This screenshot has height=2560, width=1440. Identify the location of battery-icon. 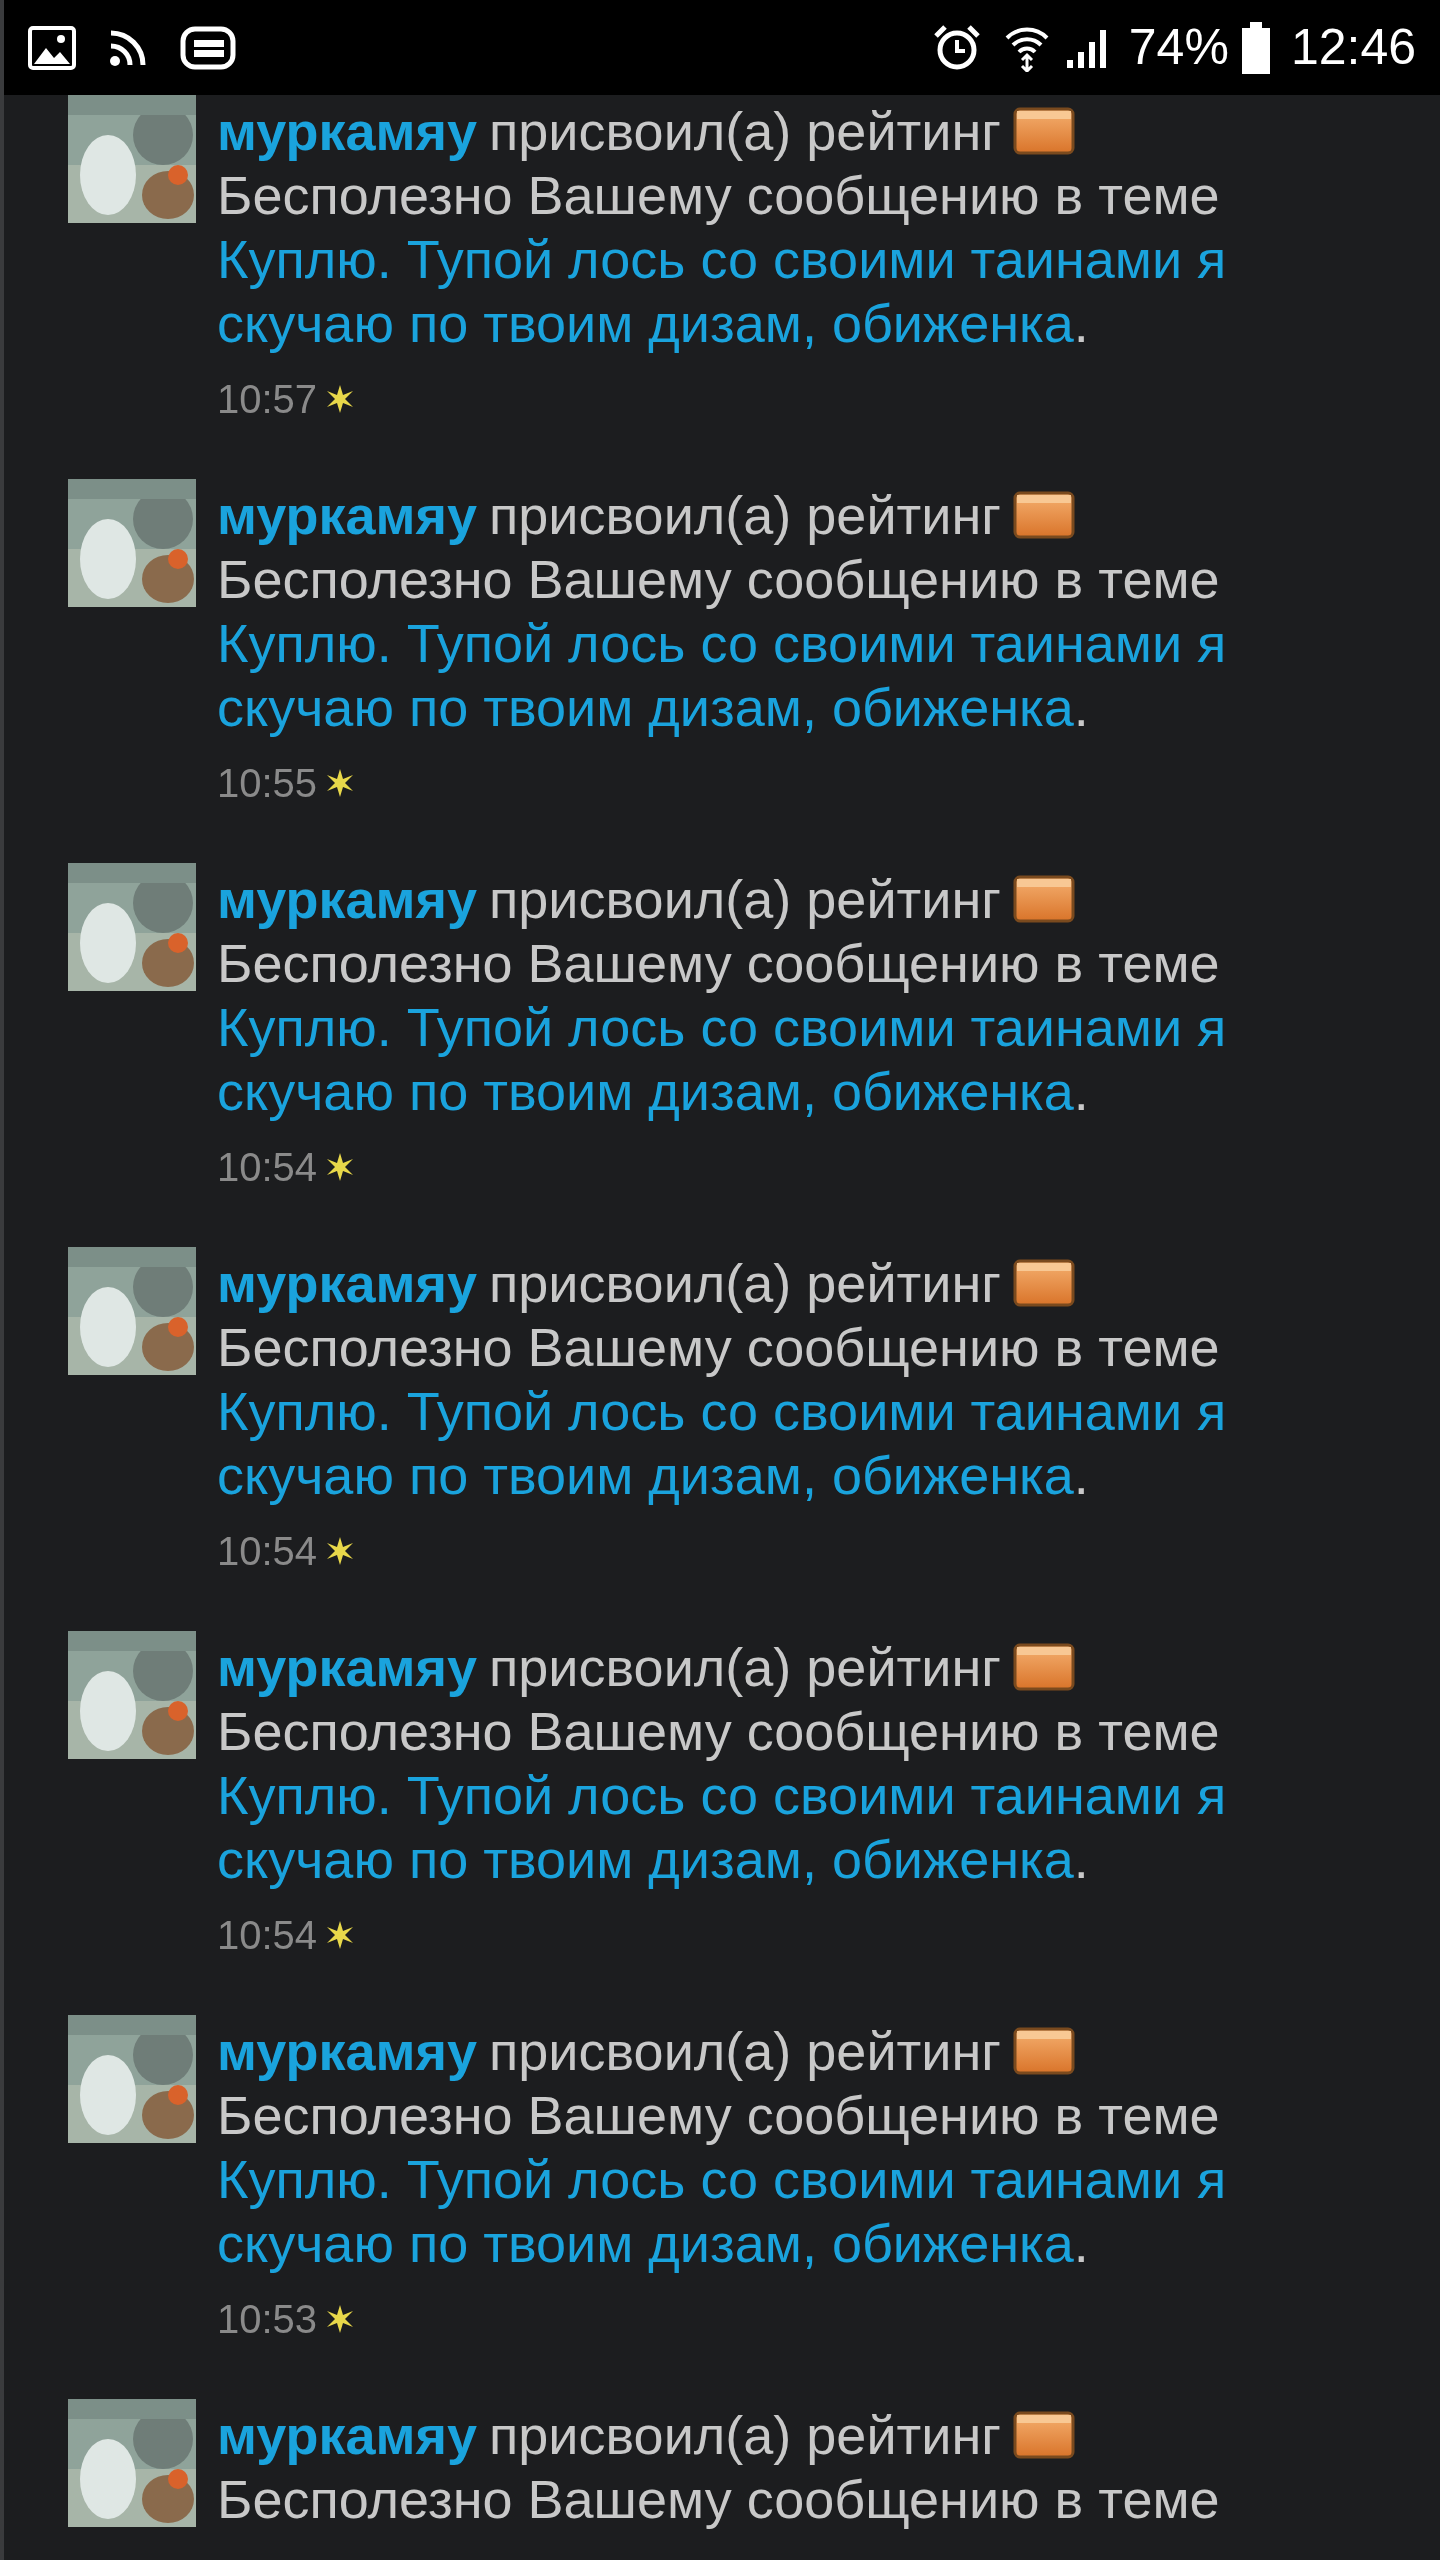
(1255, 47).